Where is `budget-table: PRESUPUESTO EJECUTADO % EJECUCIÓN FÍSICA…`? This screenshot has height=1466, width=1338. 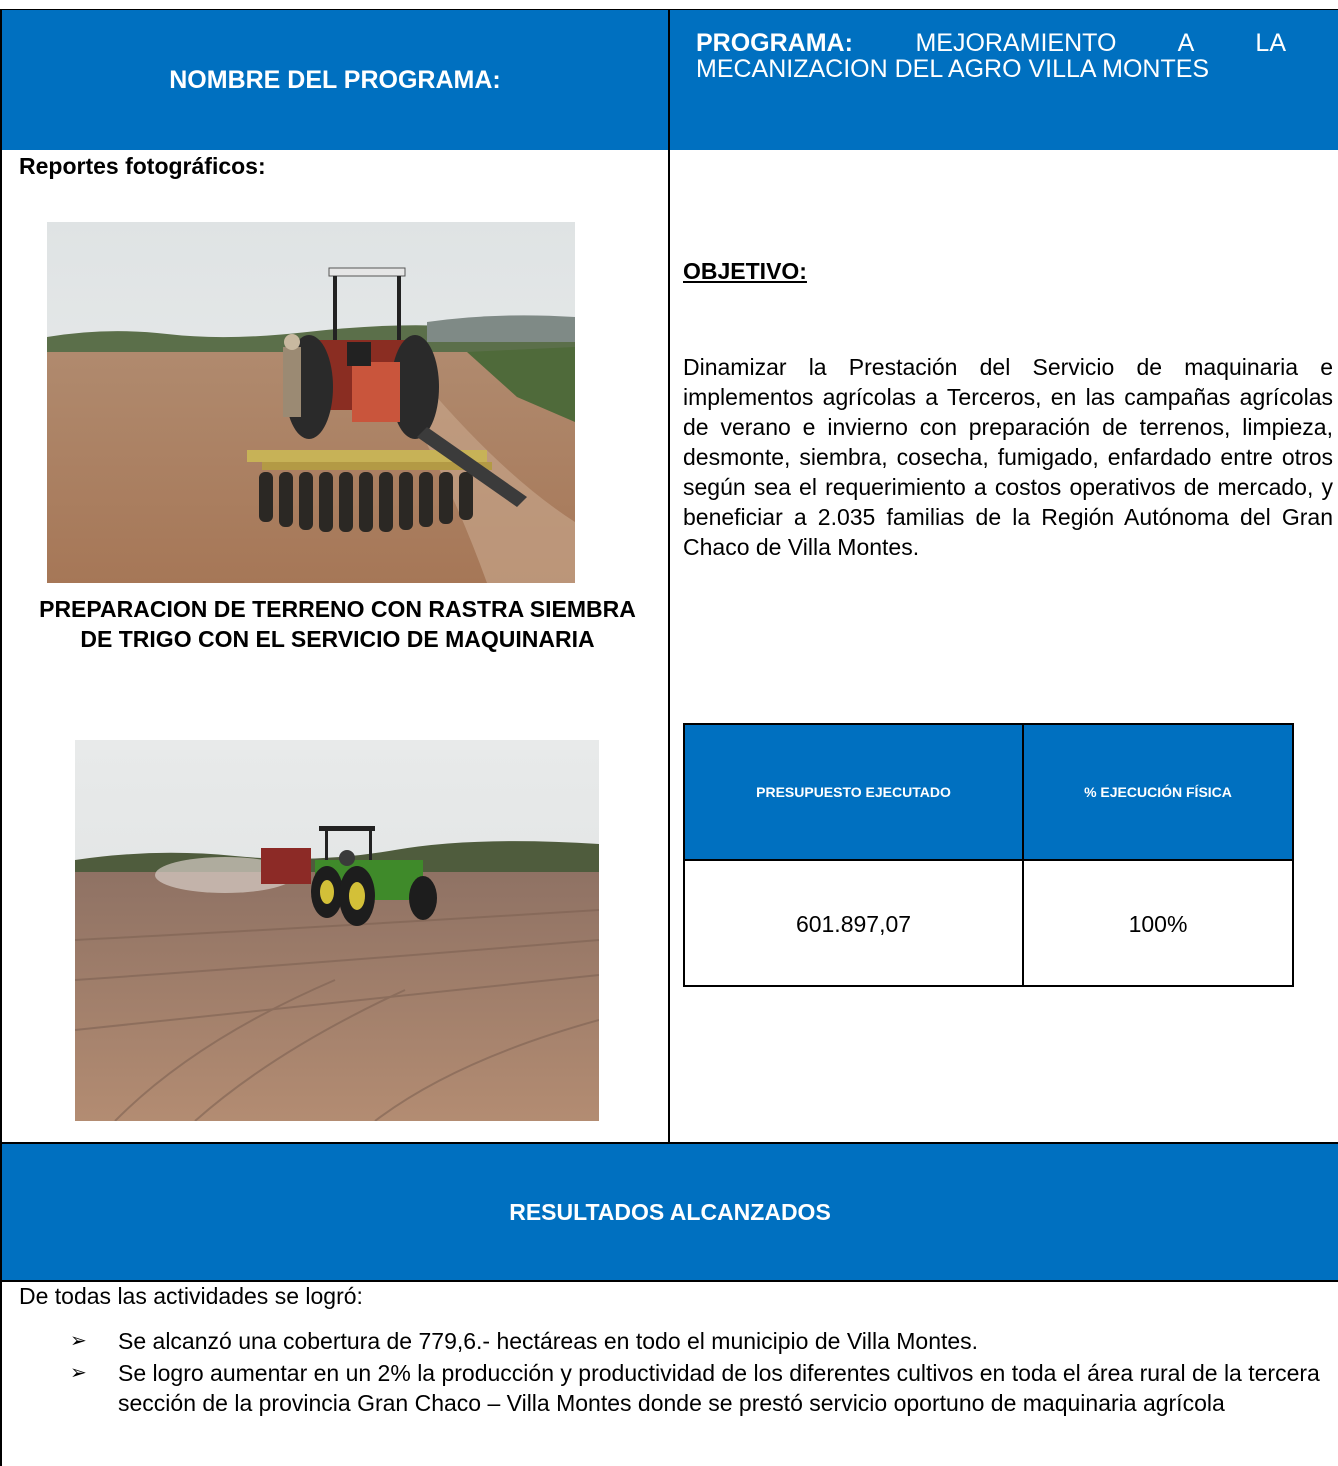 budget-table: PRESUPUESTO EJECUTADO % EJECUCIÓN FÍSICA… is located at coordinates (988, 855).